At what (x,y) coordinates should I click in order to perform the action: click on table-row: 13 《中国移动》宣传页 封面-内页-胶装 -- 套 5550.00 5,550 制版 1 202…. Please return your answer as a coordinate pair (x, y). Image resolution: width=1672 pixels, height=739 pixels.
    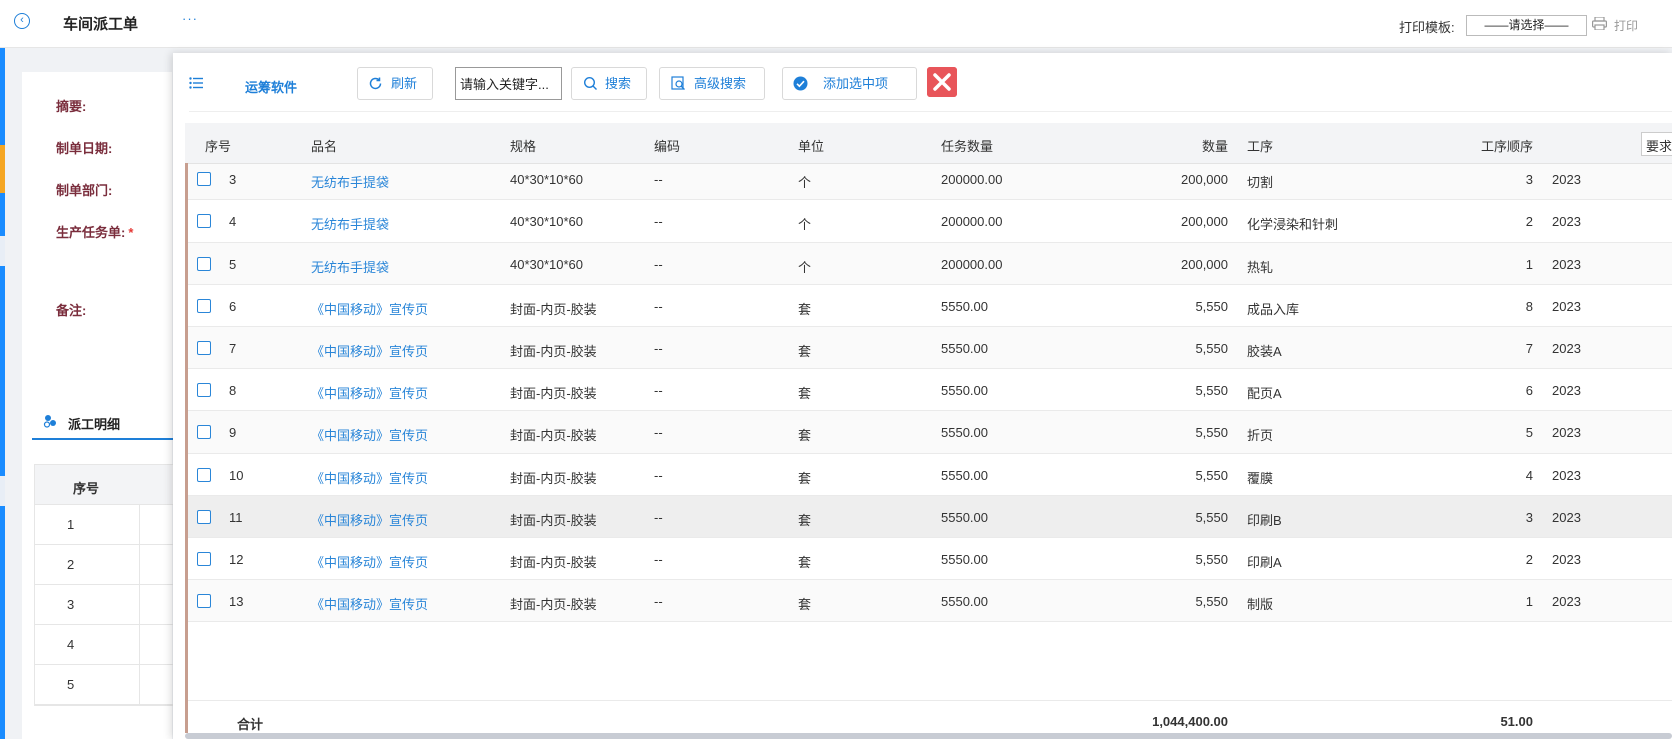
    Looking at the image, I should click on (928, 601).